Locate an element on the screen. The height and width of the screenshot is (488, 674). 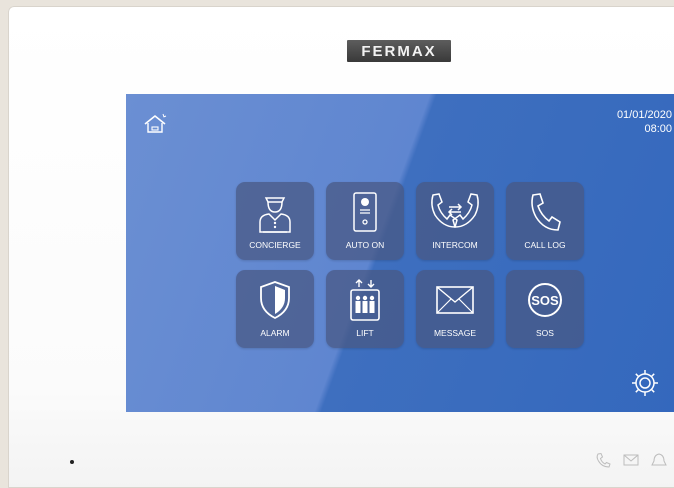
sos-icon: SOS is located at coordinates (545, 300).